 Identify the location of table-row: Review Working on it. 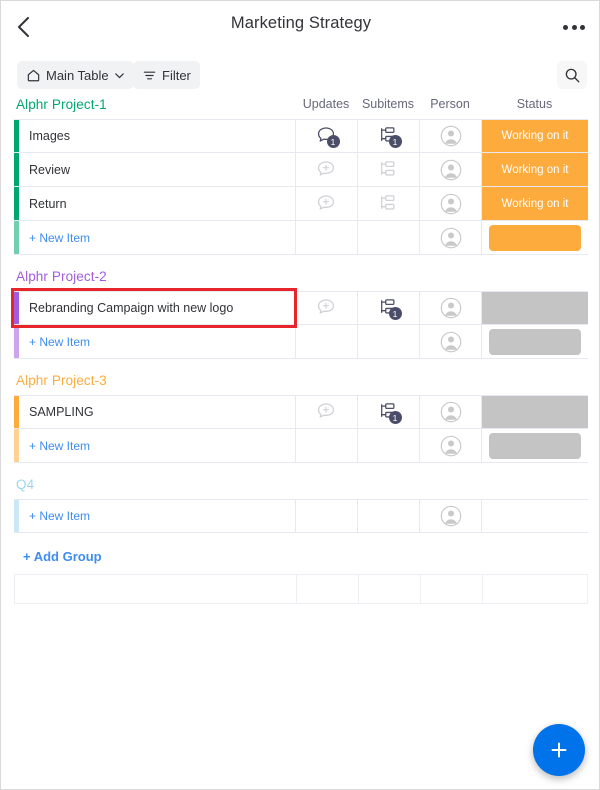
(301, 170).